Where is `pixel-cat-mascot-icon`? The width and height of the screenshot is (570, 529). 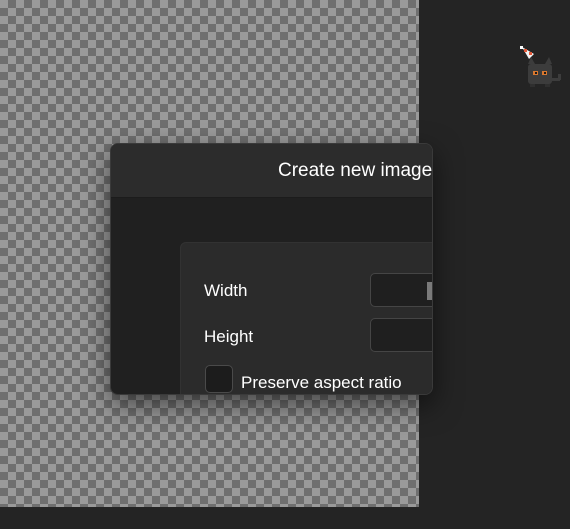 pixel-cat-mascot-icon is located at coordinates (540, 66).